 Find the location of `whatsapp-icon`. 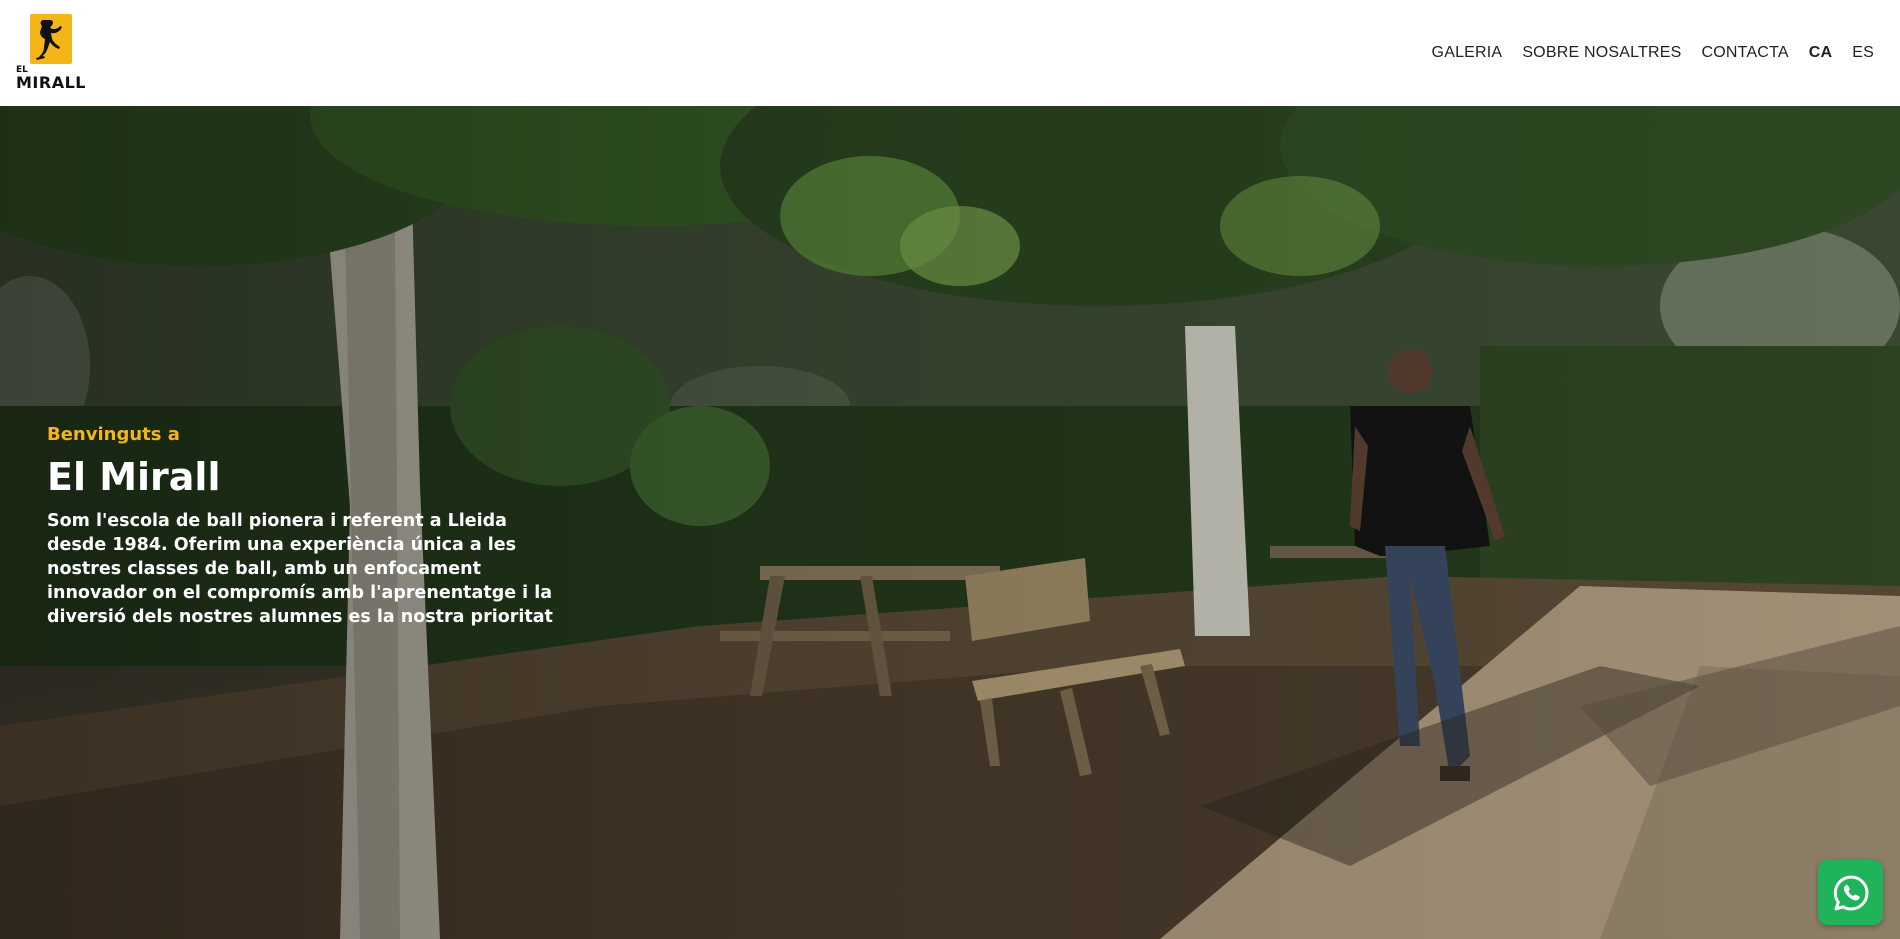

whatsapp-icon is located at coordinates (1850, 892).